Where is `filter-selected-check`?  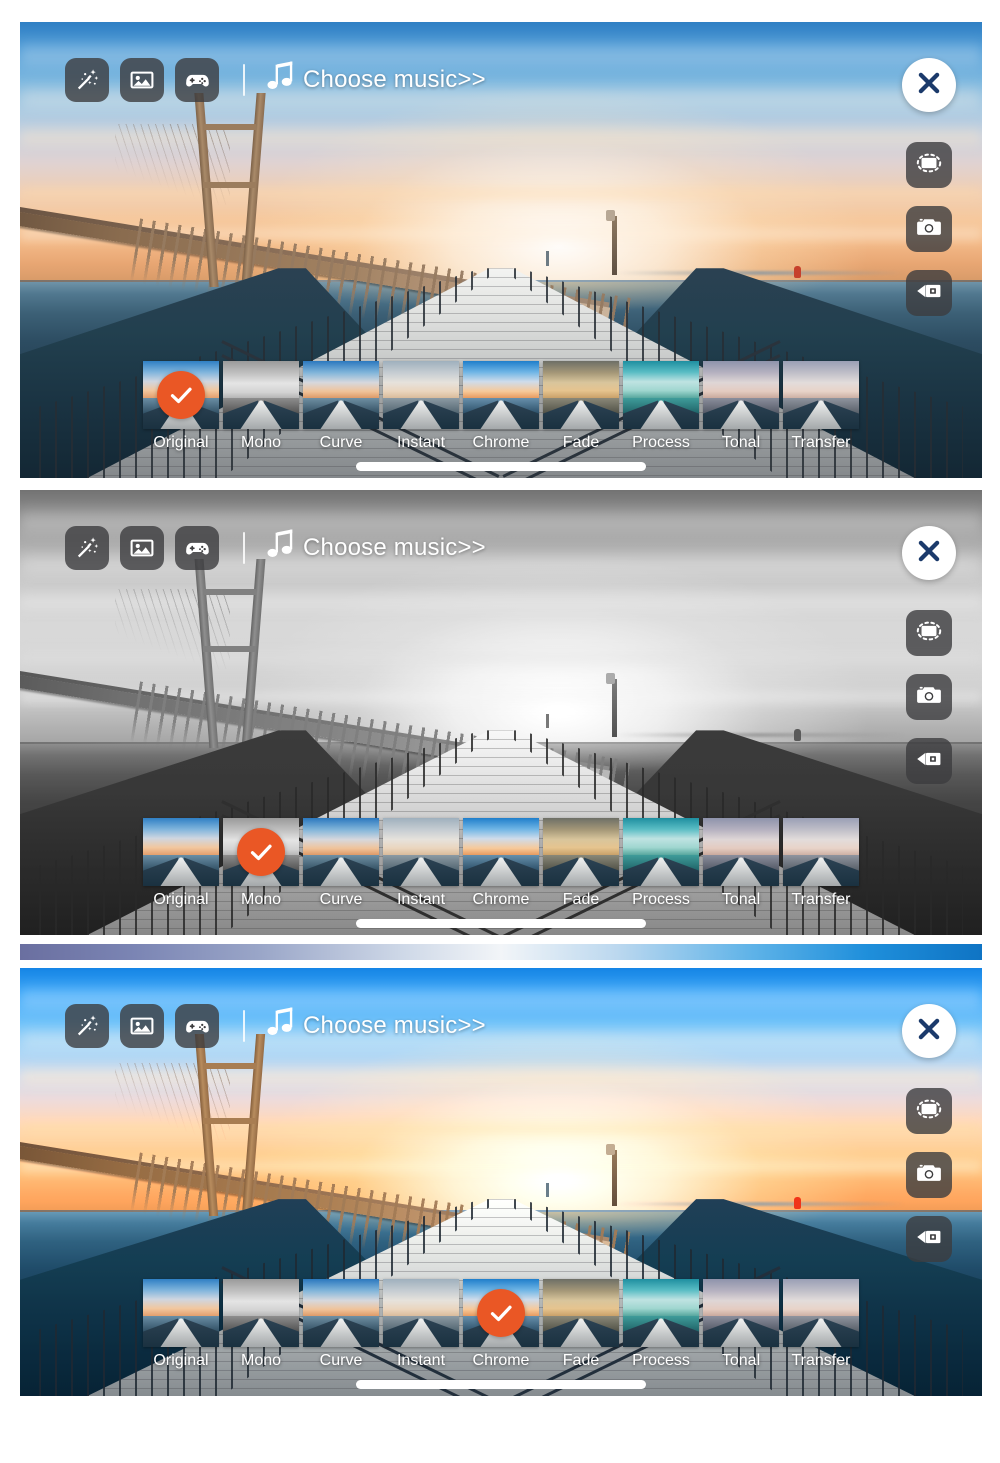
filter-selected-check is located at coordinates (261, 852).